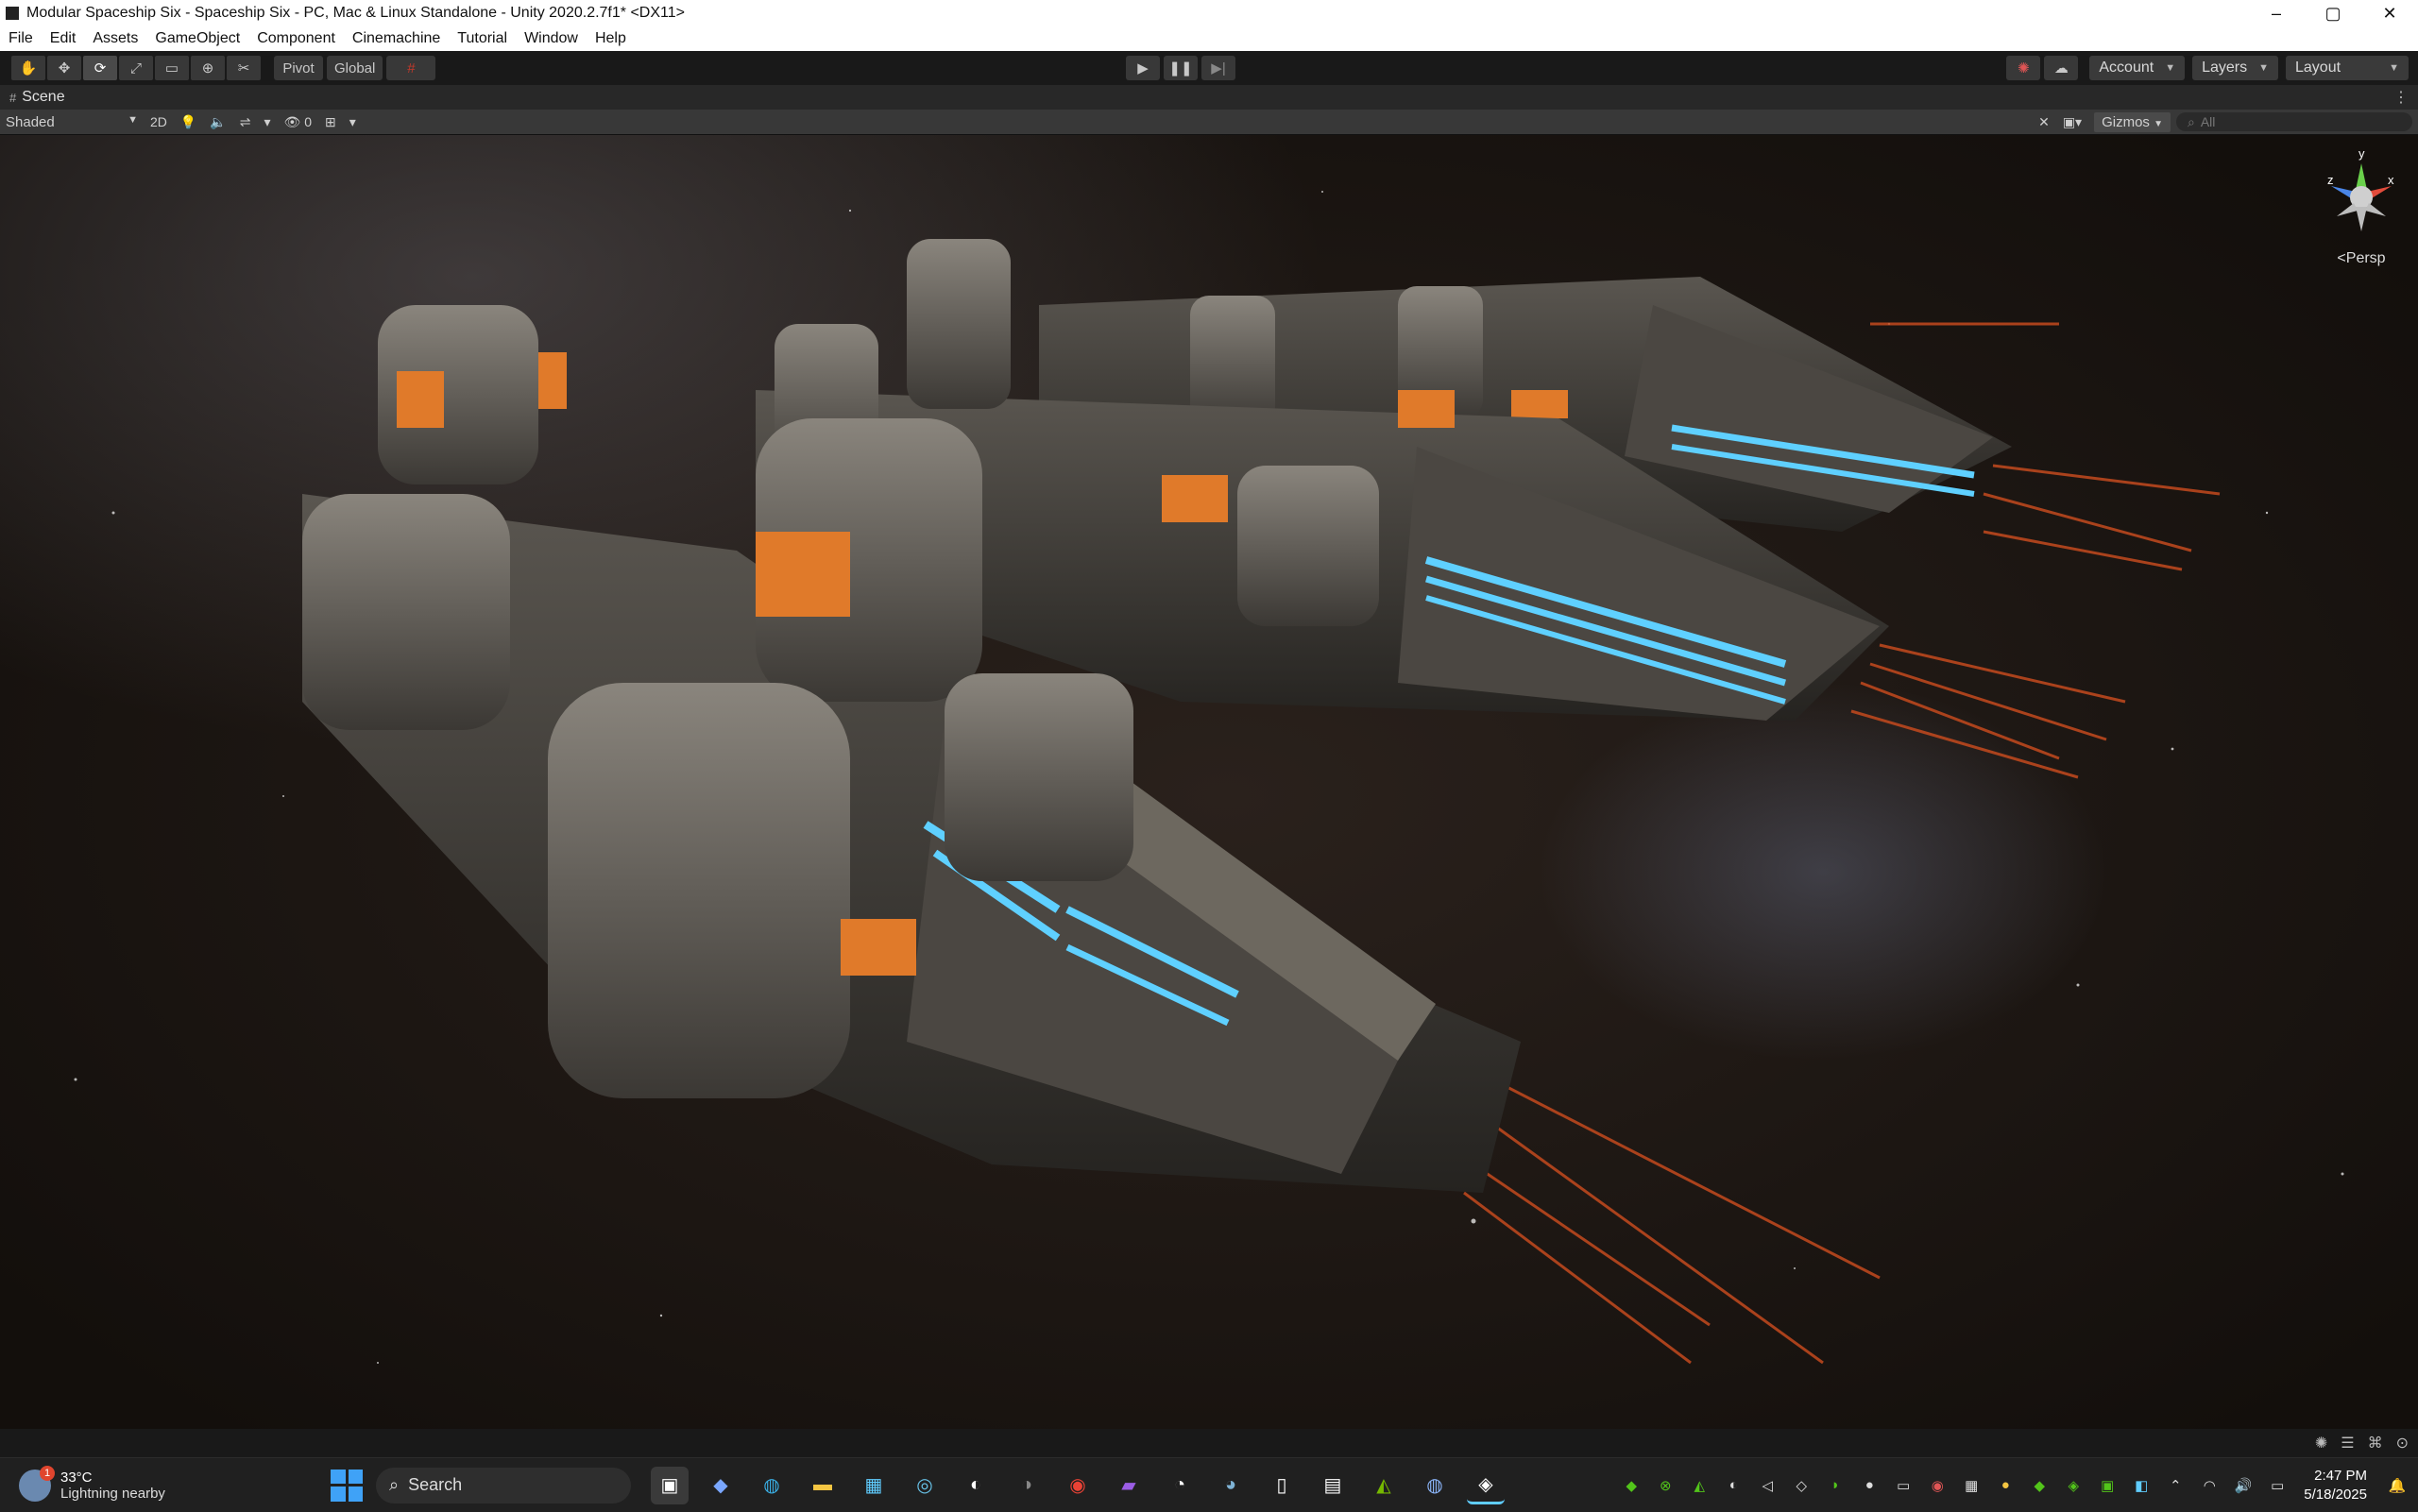 The height and width of the screenshot is (1512, 2418). I want to click on tab-scene: # Scene, so click(37, 97).